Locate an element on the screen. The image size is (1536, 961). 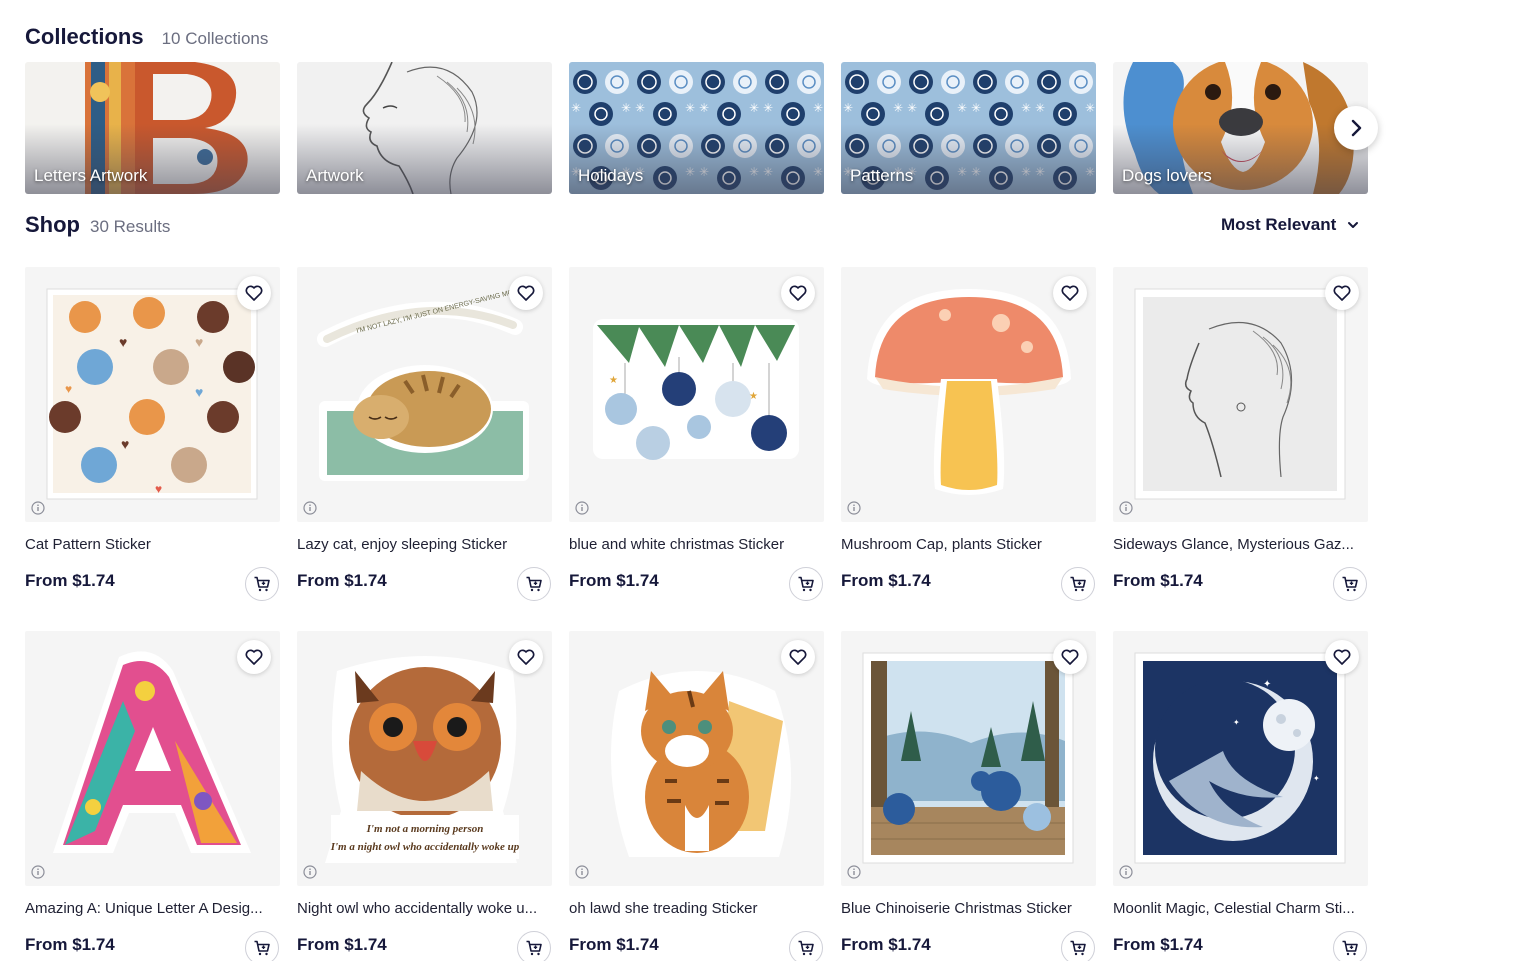
collection-card-patterns: Patterns is located at coordinates (968, 128).